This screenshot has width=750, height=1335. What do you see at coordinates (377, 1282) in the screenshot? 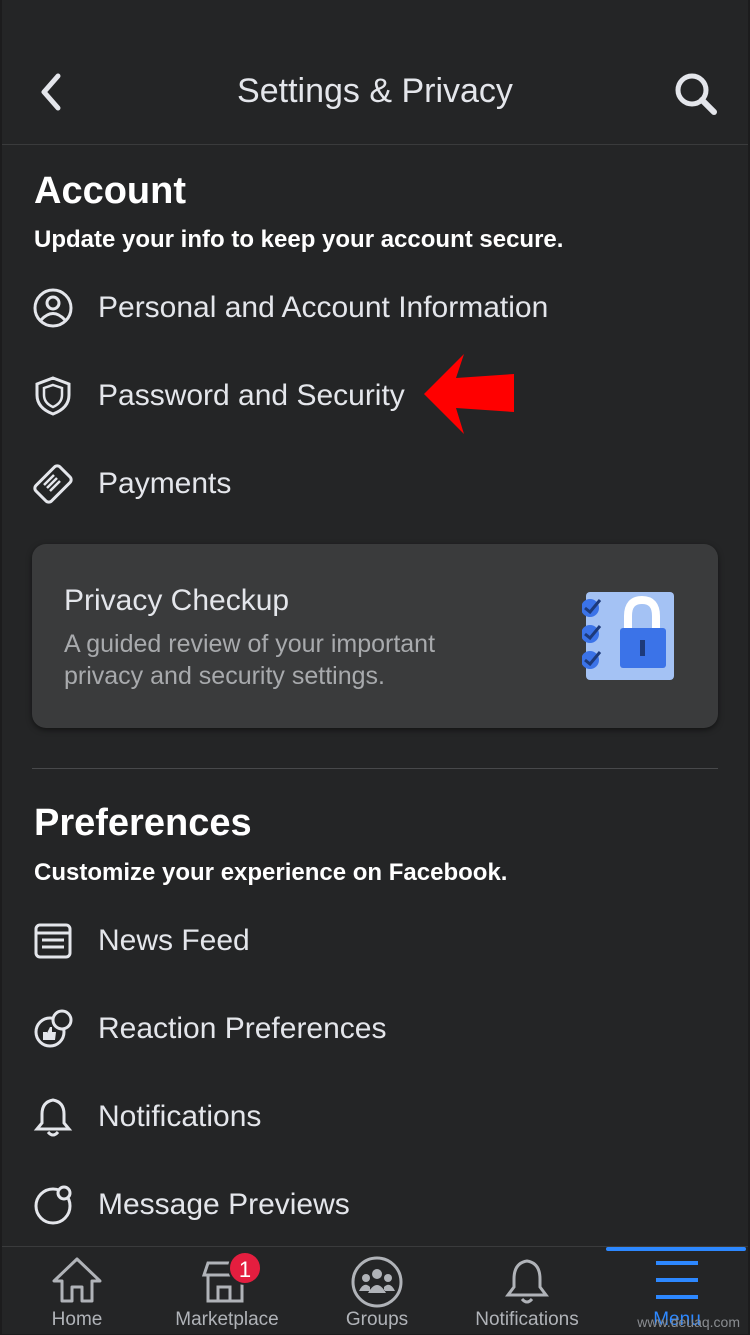
I see `groups-icon` at bounding box center [377, 1282].